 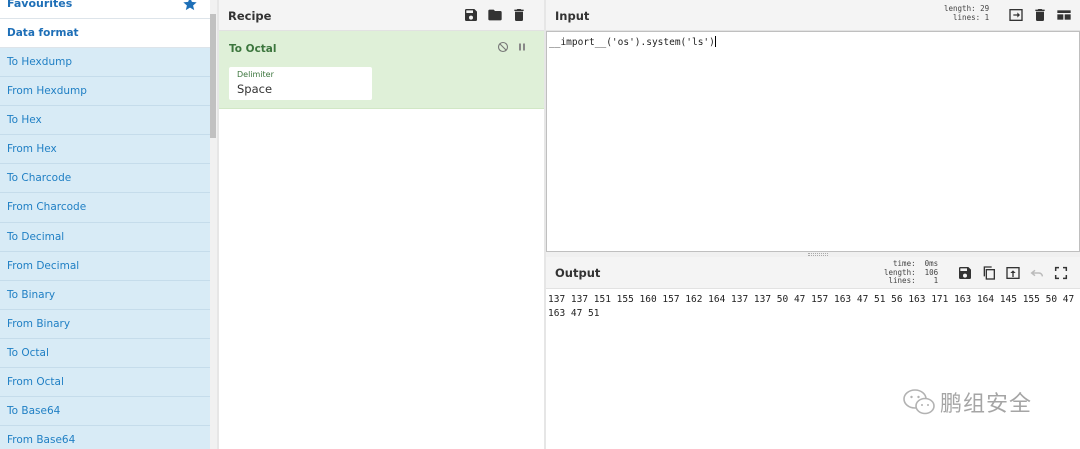 What do you see at coordinates (255, 89) in the screenshot?
I see `delimiter-value: Space` at bounding box center [255, 89].